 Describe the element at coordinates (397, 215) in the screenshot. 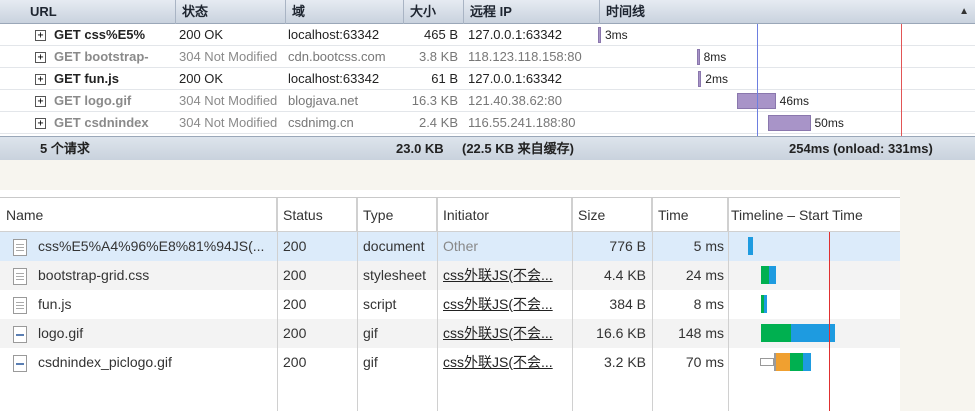

I see `column-header-type: Type` at that location.